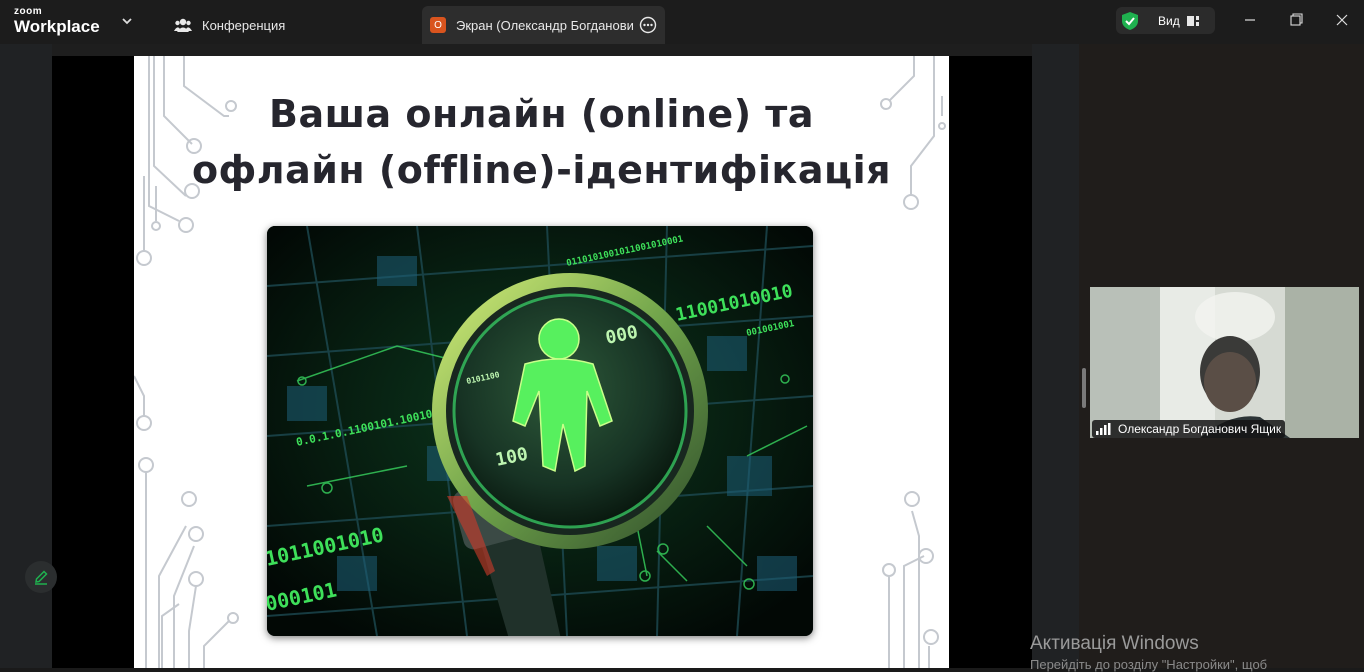 The width and height of the screenshot is (1364, 672). What do you see at coordinates (1200, 429) in the screenshot?
I see `participant-name: Олександр Богданович Ящик` at bounding box center [1200, 429].